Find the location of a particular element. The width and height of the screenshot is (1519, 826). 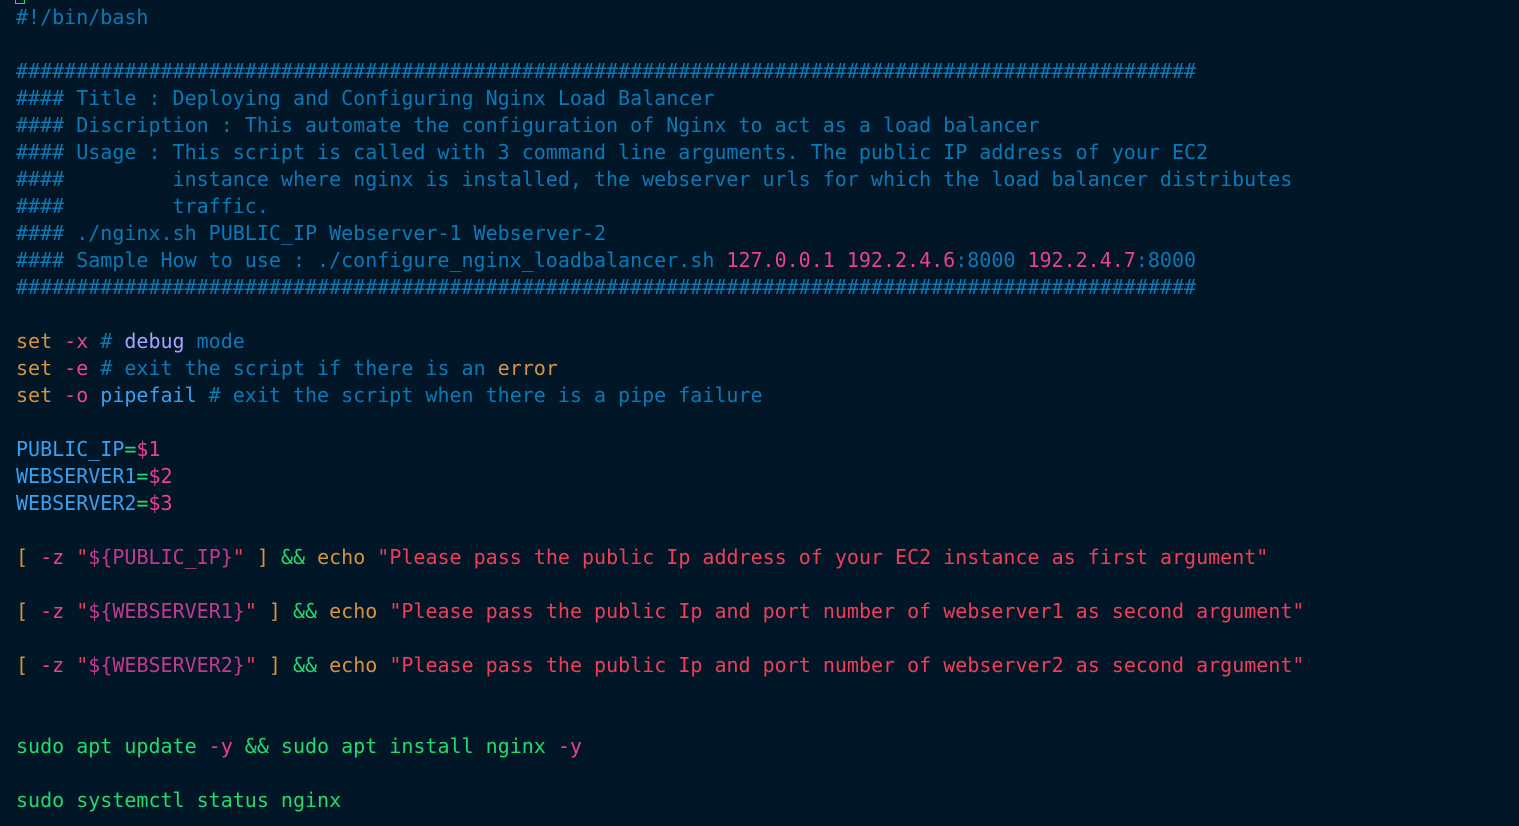

code-line: sudo systemctl status nginx is located at coordinates (178, 800).